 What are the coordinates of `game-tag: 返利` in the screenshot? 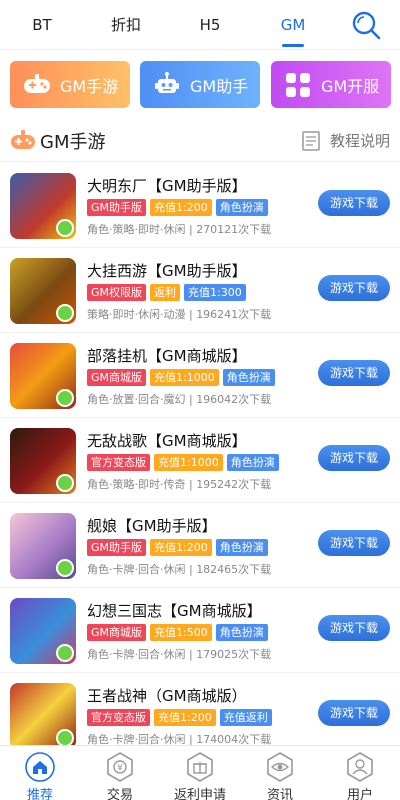 It's located at (165, 292).